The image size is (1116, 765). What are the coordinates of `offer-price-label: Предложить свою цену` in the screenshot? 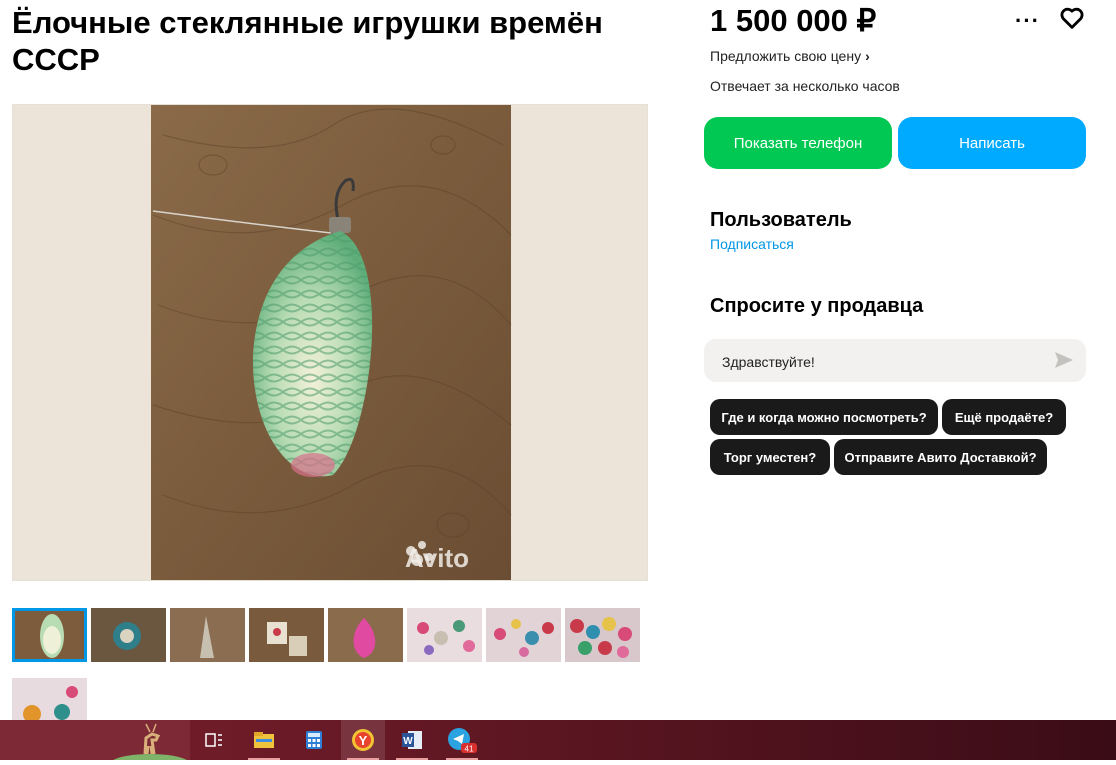 It's located at (786, 56).